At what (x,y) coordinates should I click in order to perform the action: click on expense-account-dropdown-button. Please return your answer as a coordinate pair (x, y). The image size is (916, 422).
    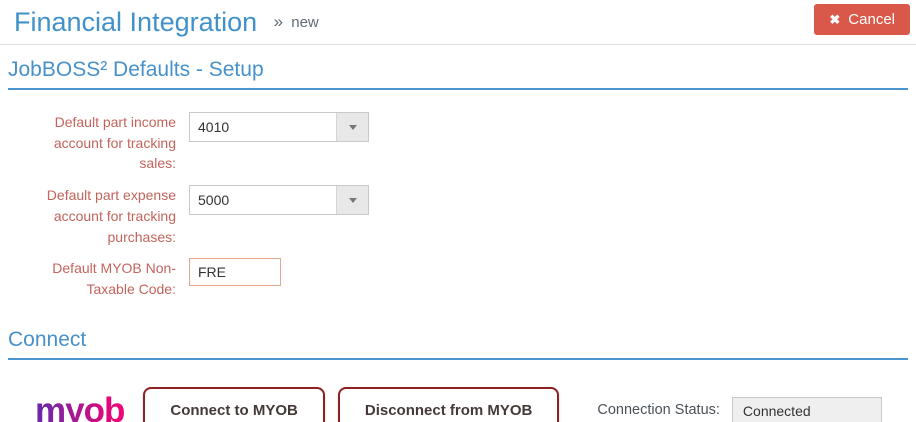
    Looking at the image, I should click on (352, 200).